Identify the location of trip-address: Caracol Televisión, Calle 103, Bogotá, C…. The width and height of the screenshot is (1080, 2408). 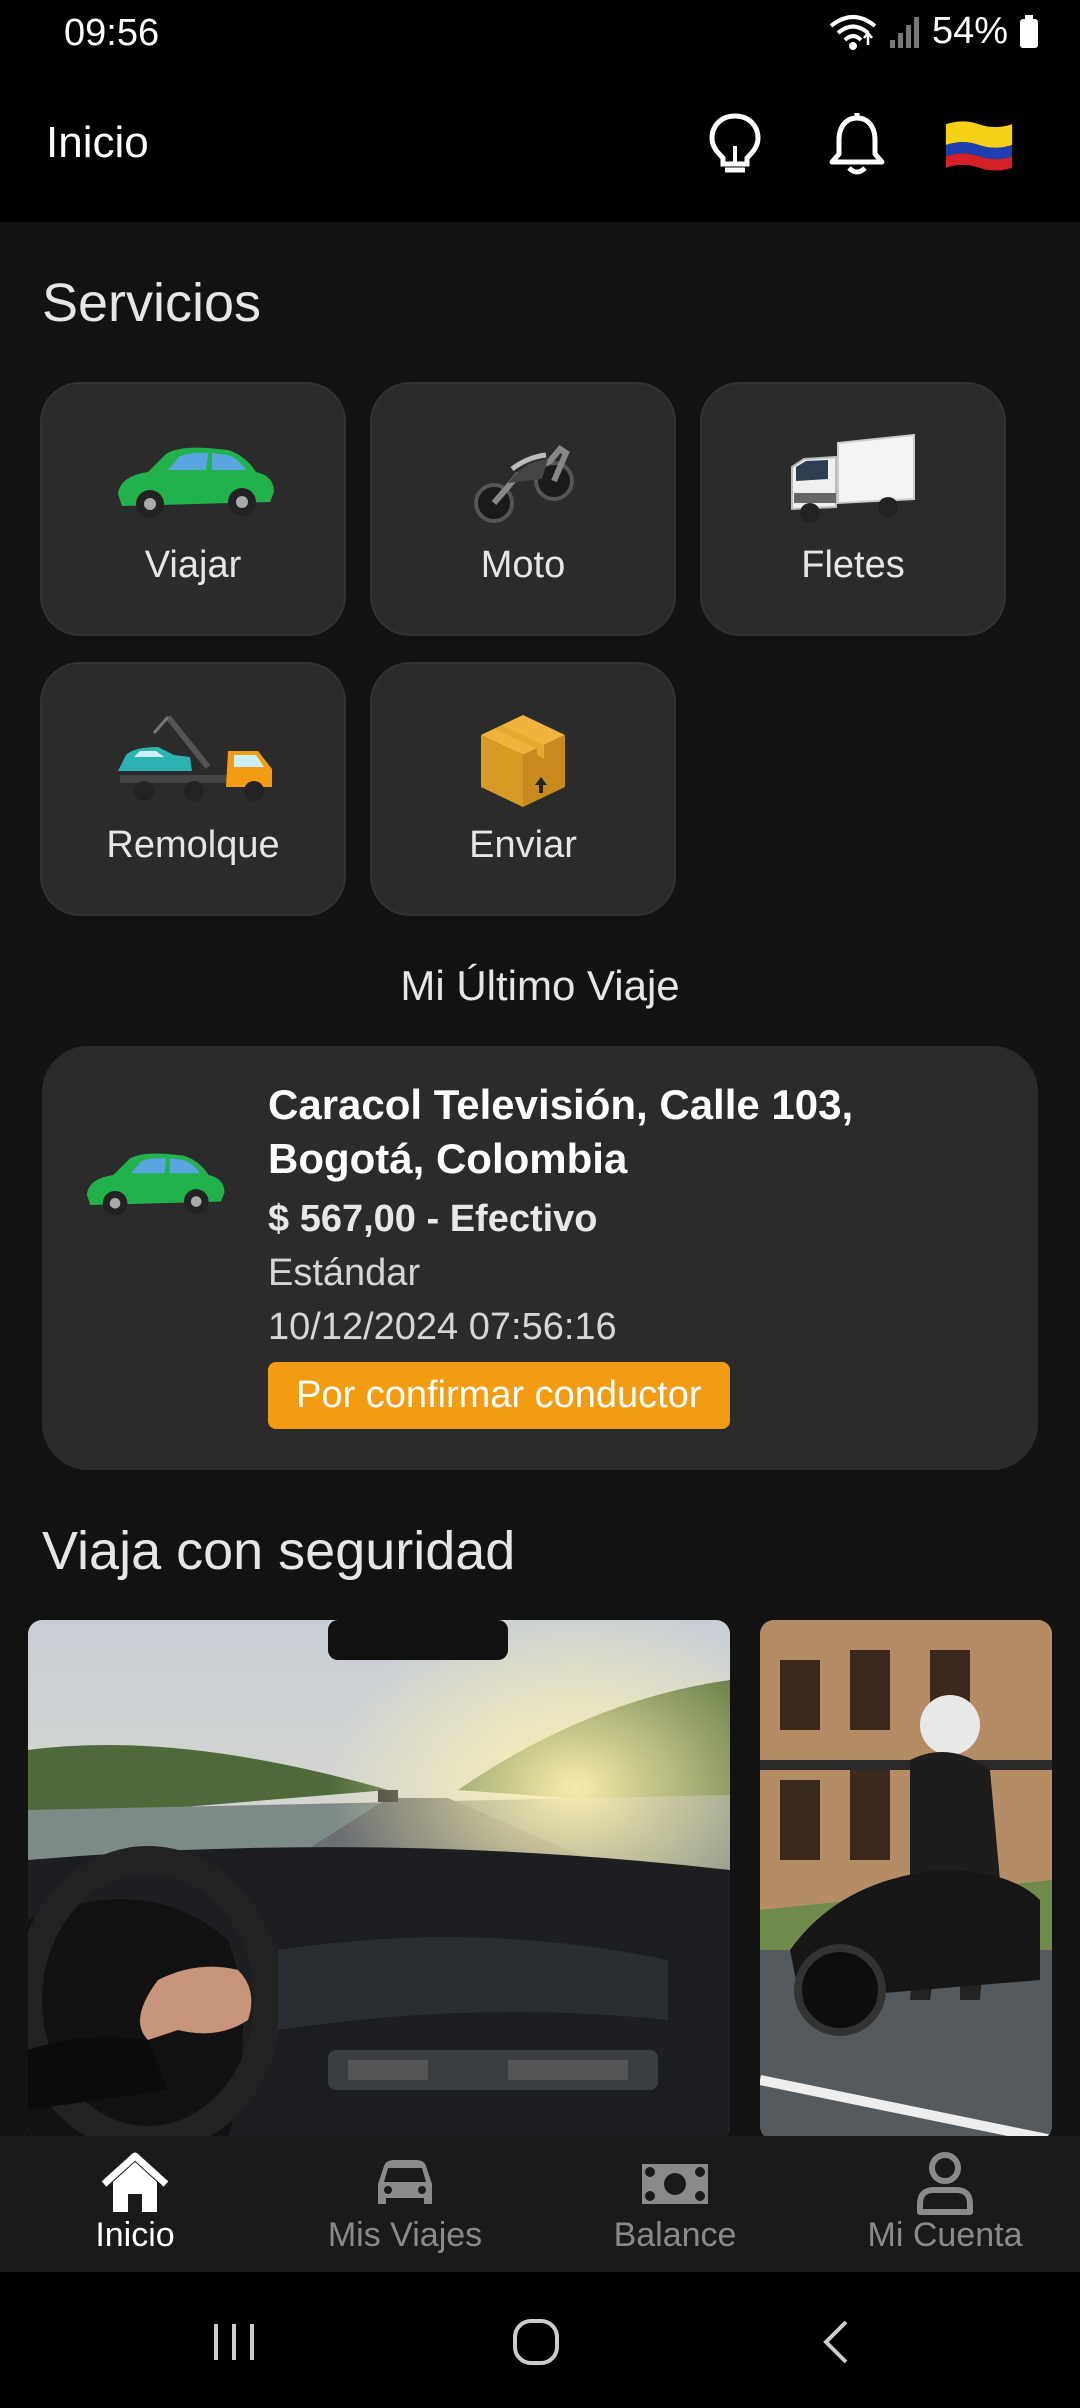
(561, 1131).